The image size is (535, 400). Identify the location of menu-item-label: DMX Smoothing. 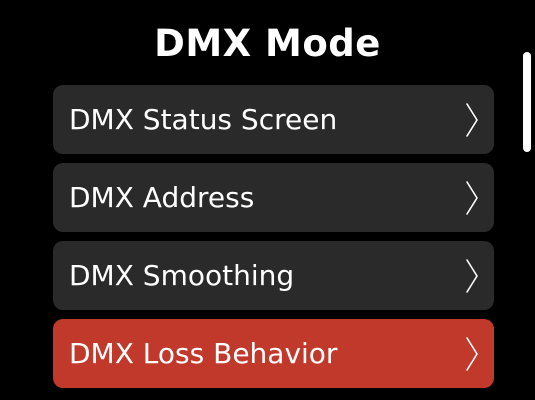
(182, 275).